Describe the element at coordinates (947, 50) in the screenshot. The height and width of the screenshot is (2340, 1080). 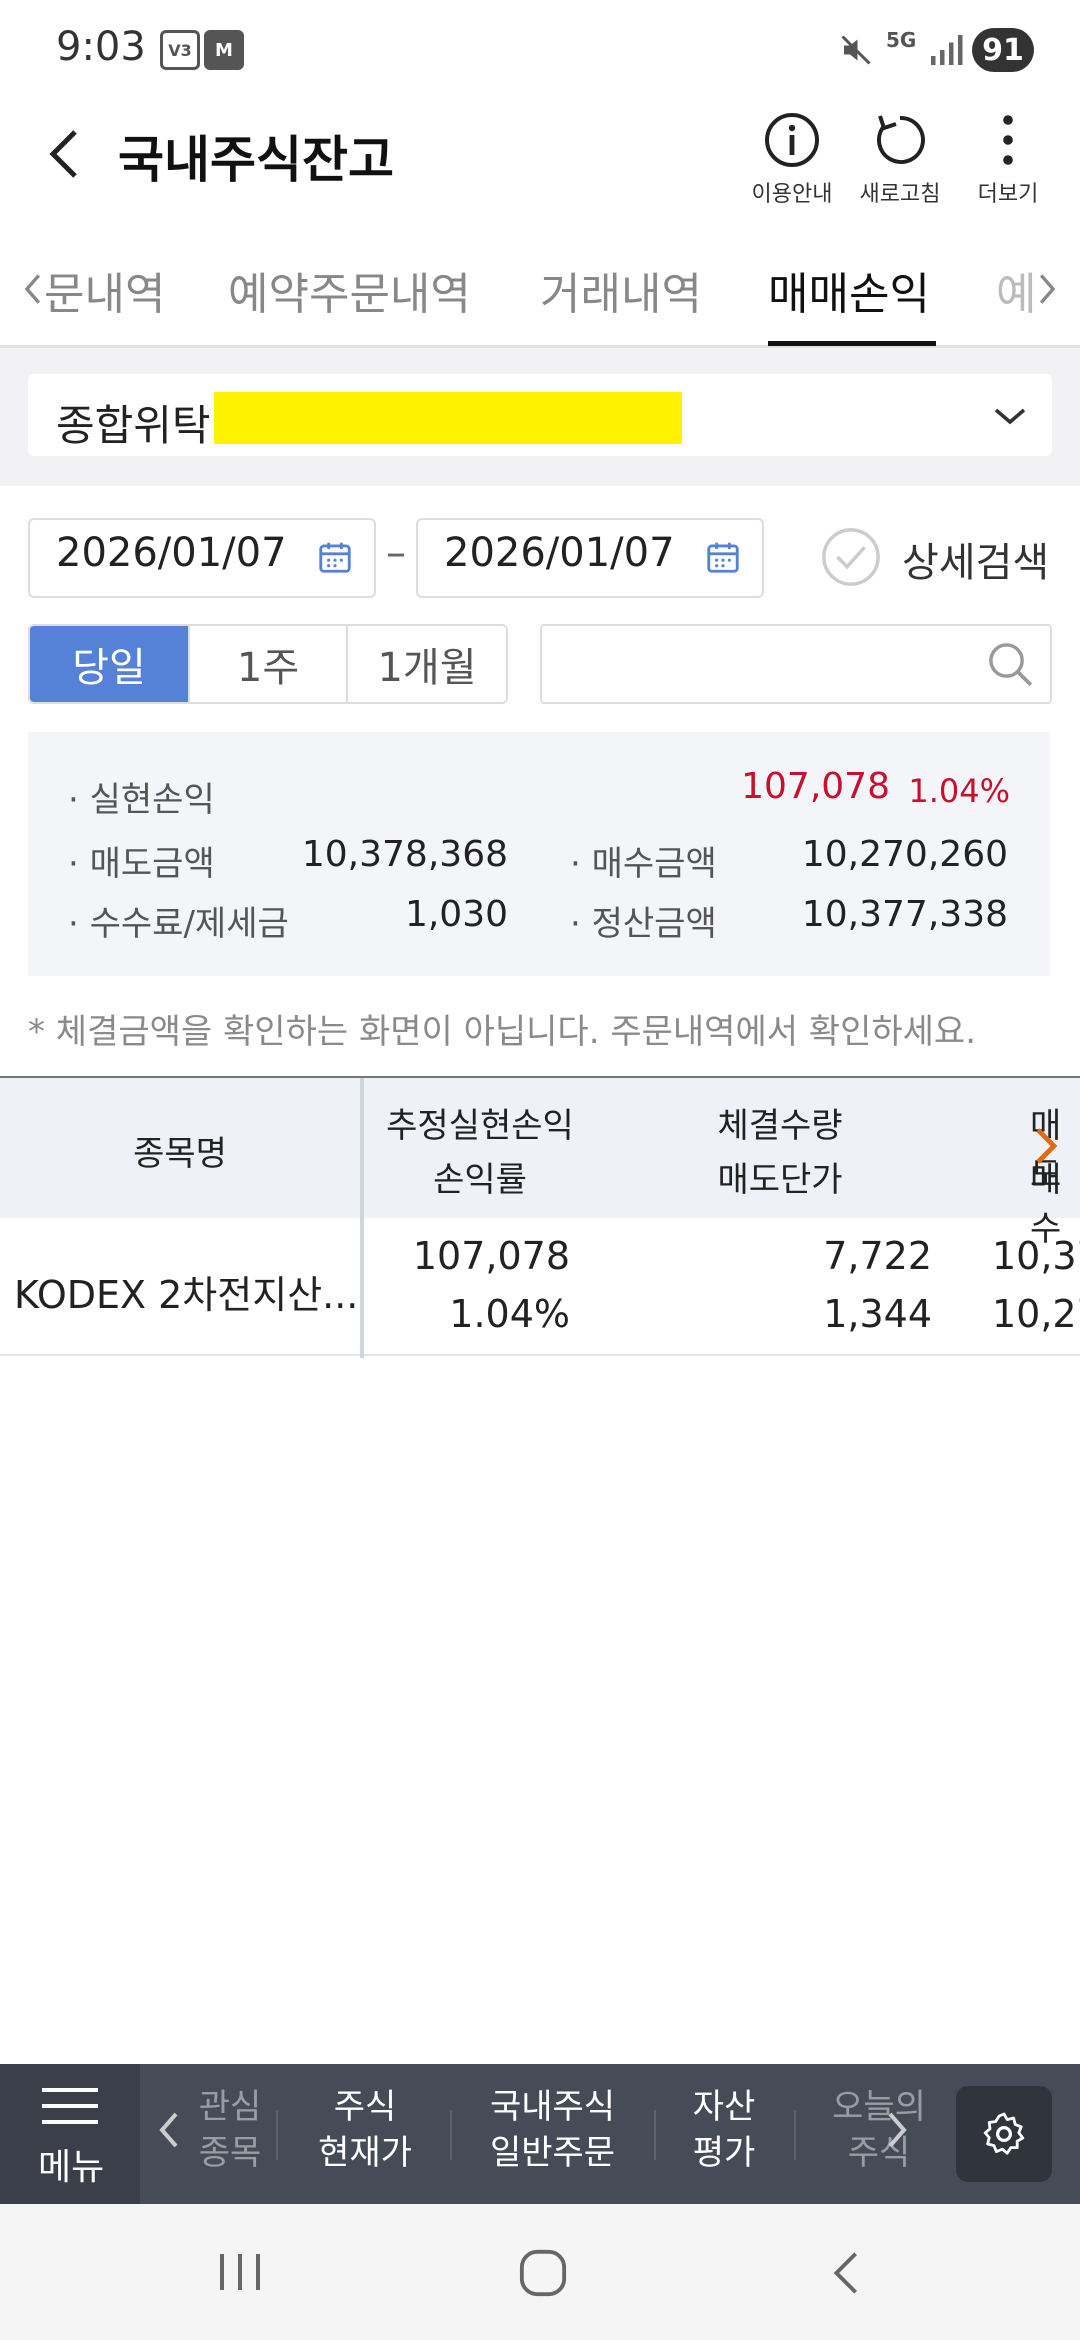
I see `signal-icon` at that location.